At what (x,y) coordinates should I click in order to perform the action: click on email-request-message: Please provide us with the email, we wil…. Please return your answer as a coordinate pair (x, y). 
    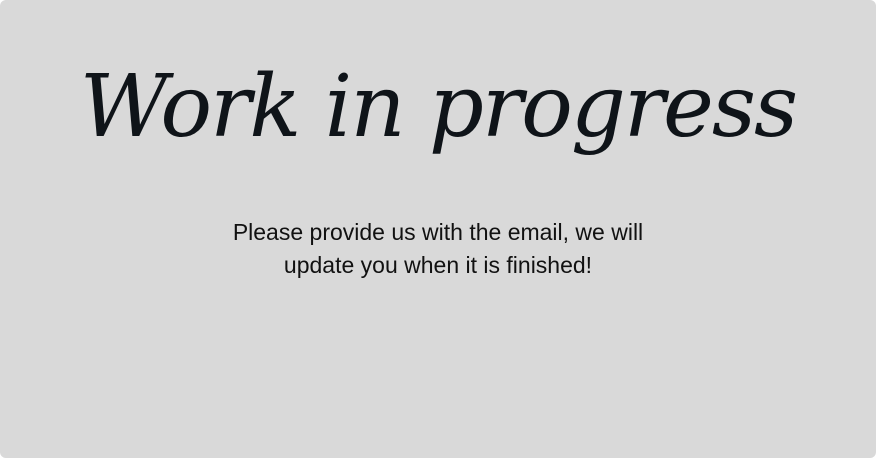
    Looking at the image, I should click on (438, 249).